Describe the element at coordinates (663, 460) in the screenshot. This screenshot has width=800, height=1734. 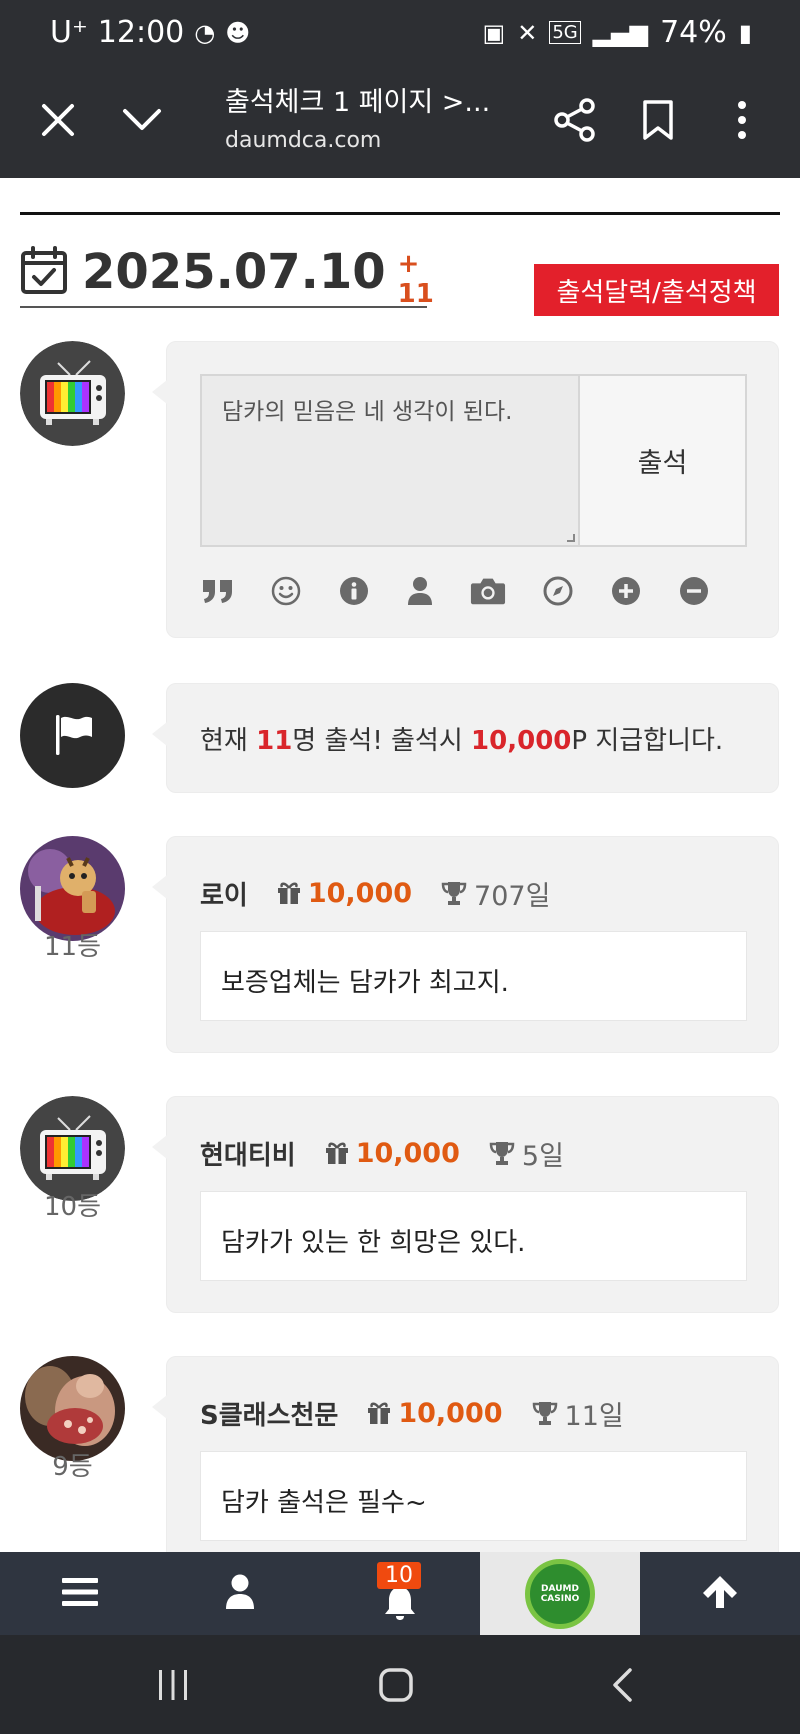
I see `attendance-submit-button: 출석` at that location.